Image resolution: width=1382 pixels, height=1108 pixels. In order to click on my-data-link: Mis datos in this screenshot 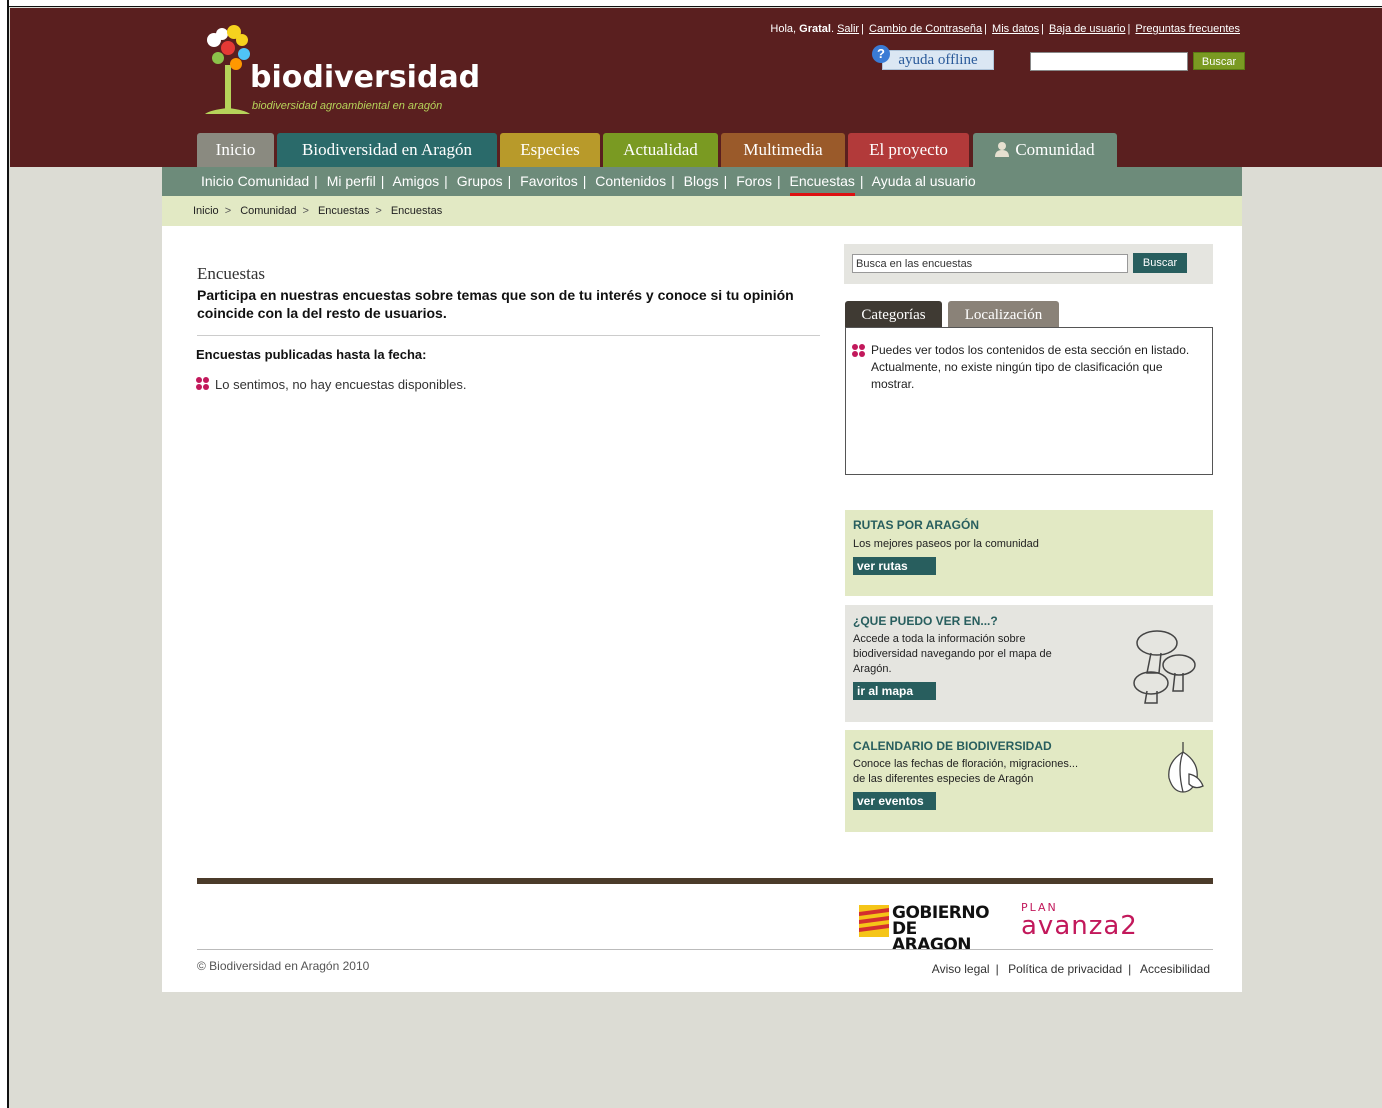, I will do `click(1015, 29)`.